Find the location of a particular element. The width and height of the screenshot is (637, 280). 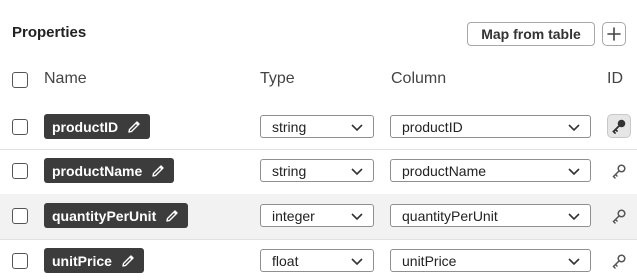

select-all-checkbox is located at coordinates (20, 80).